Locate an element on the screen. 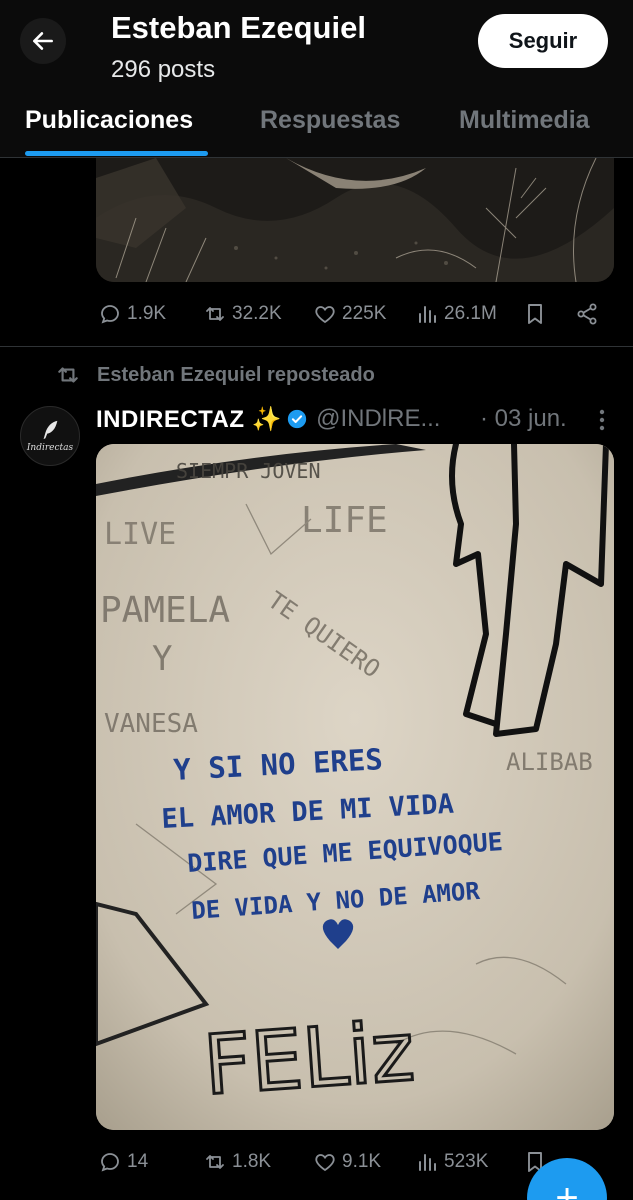 Image resolution: width=633 pixels, height=1200 pixels. tab-publicaciones: Publicaciones is located at coordinates (109, 120).